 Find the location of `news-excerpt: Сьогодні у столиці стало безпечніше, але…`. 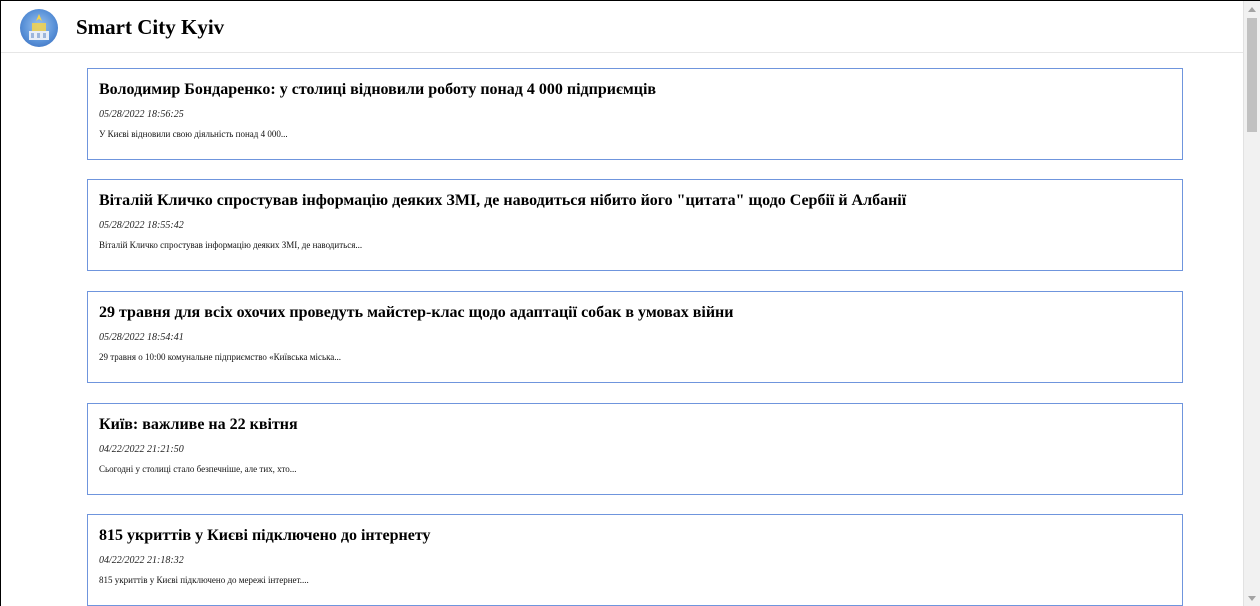

news-excerpt: Сьогодні у столиці стало безпечніше, але… is located at coordinates (198, 469).